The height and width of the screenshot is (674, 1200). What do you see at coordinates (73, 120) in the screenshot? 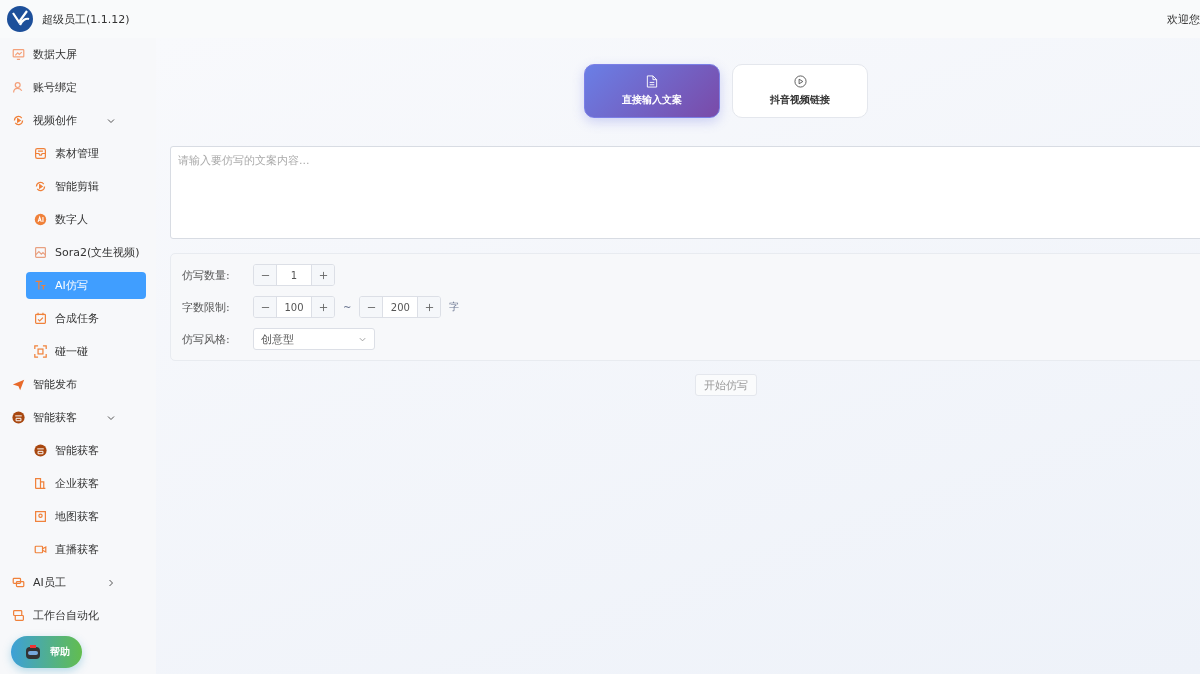
I see `menu-item: 视频创作` at bounding box center [73, 120].